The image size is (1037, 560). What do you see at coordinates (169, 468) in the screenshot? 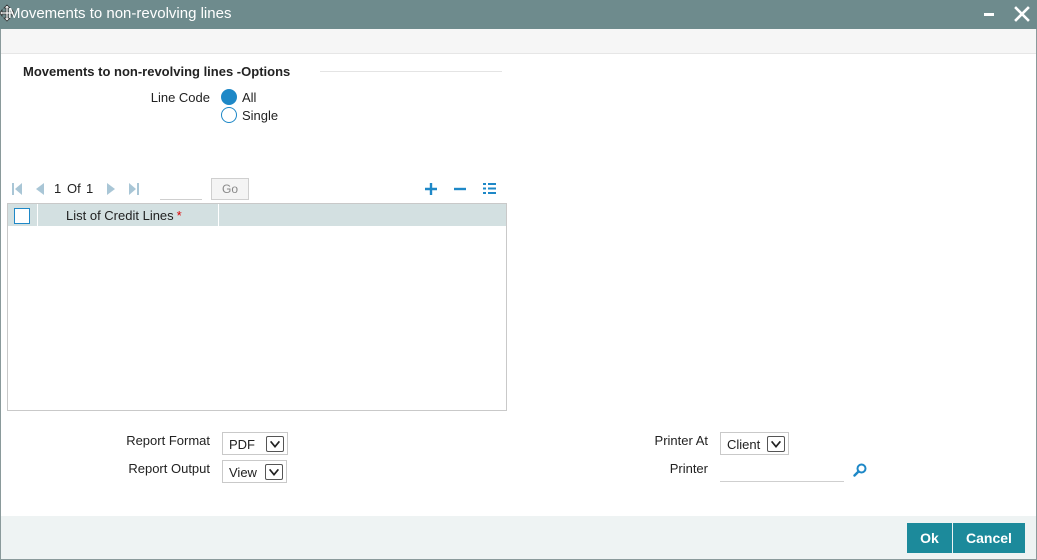
I see `report-output-label: Report Output` at bounding box center [169, 468].